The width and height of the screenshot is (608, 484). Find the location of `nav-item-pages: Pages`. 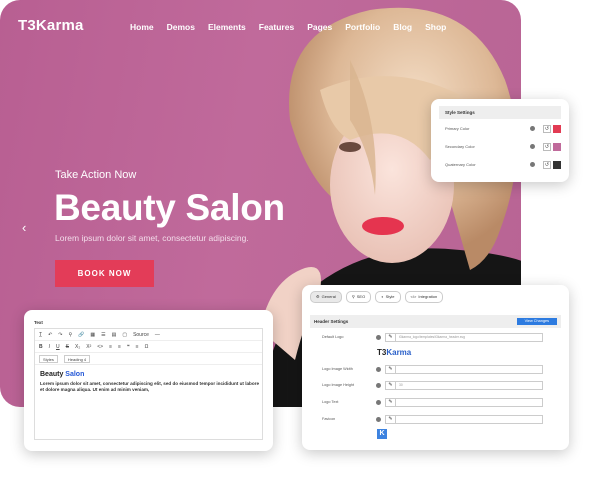

nav-item-pages: Pages is located at coordinates (319, 27).